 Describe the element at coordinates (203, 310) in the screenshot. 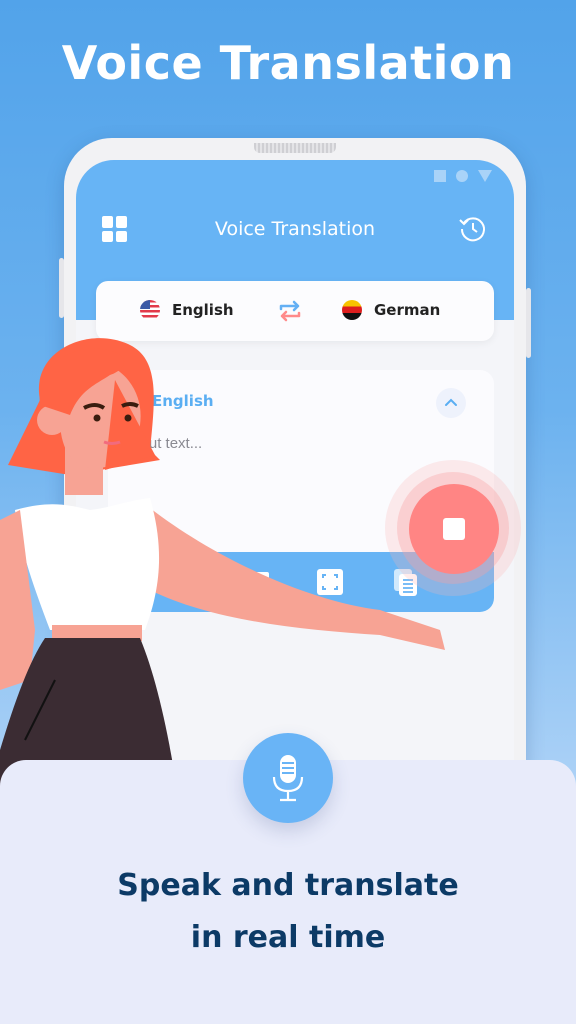

I see `source-language-label: English` at that location.